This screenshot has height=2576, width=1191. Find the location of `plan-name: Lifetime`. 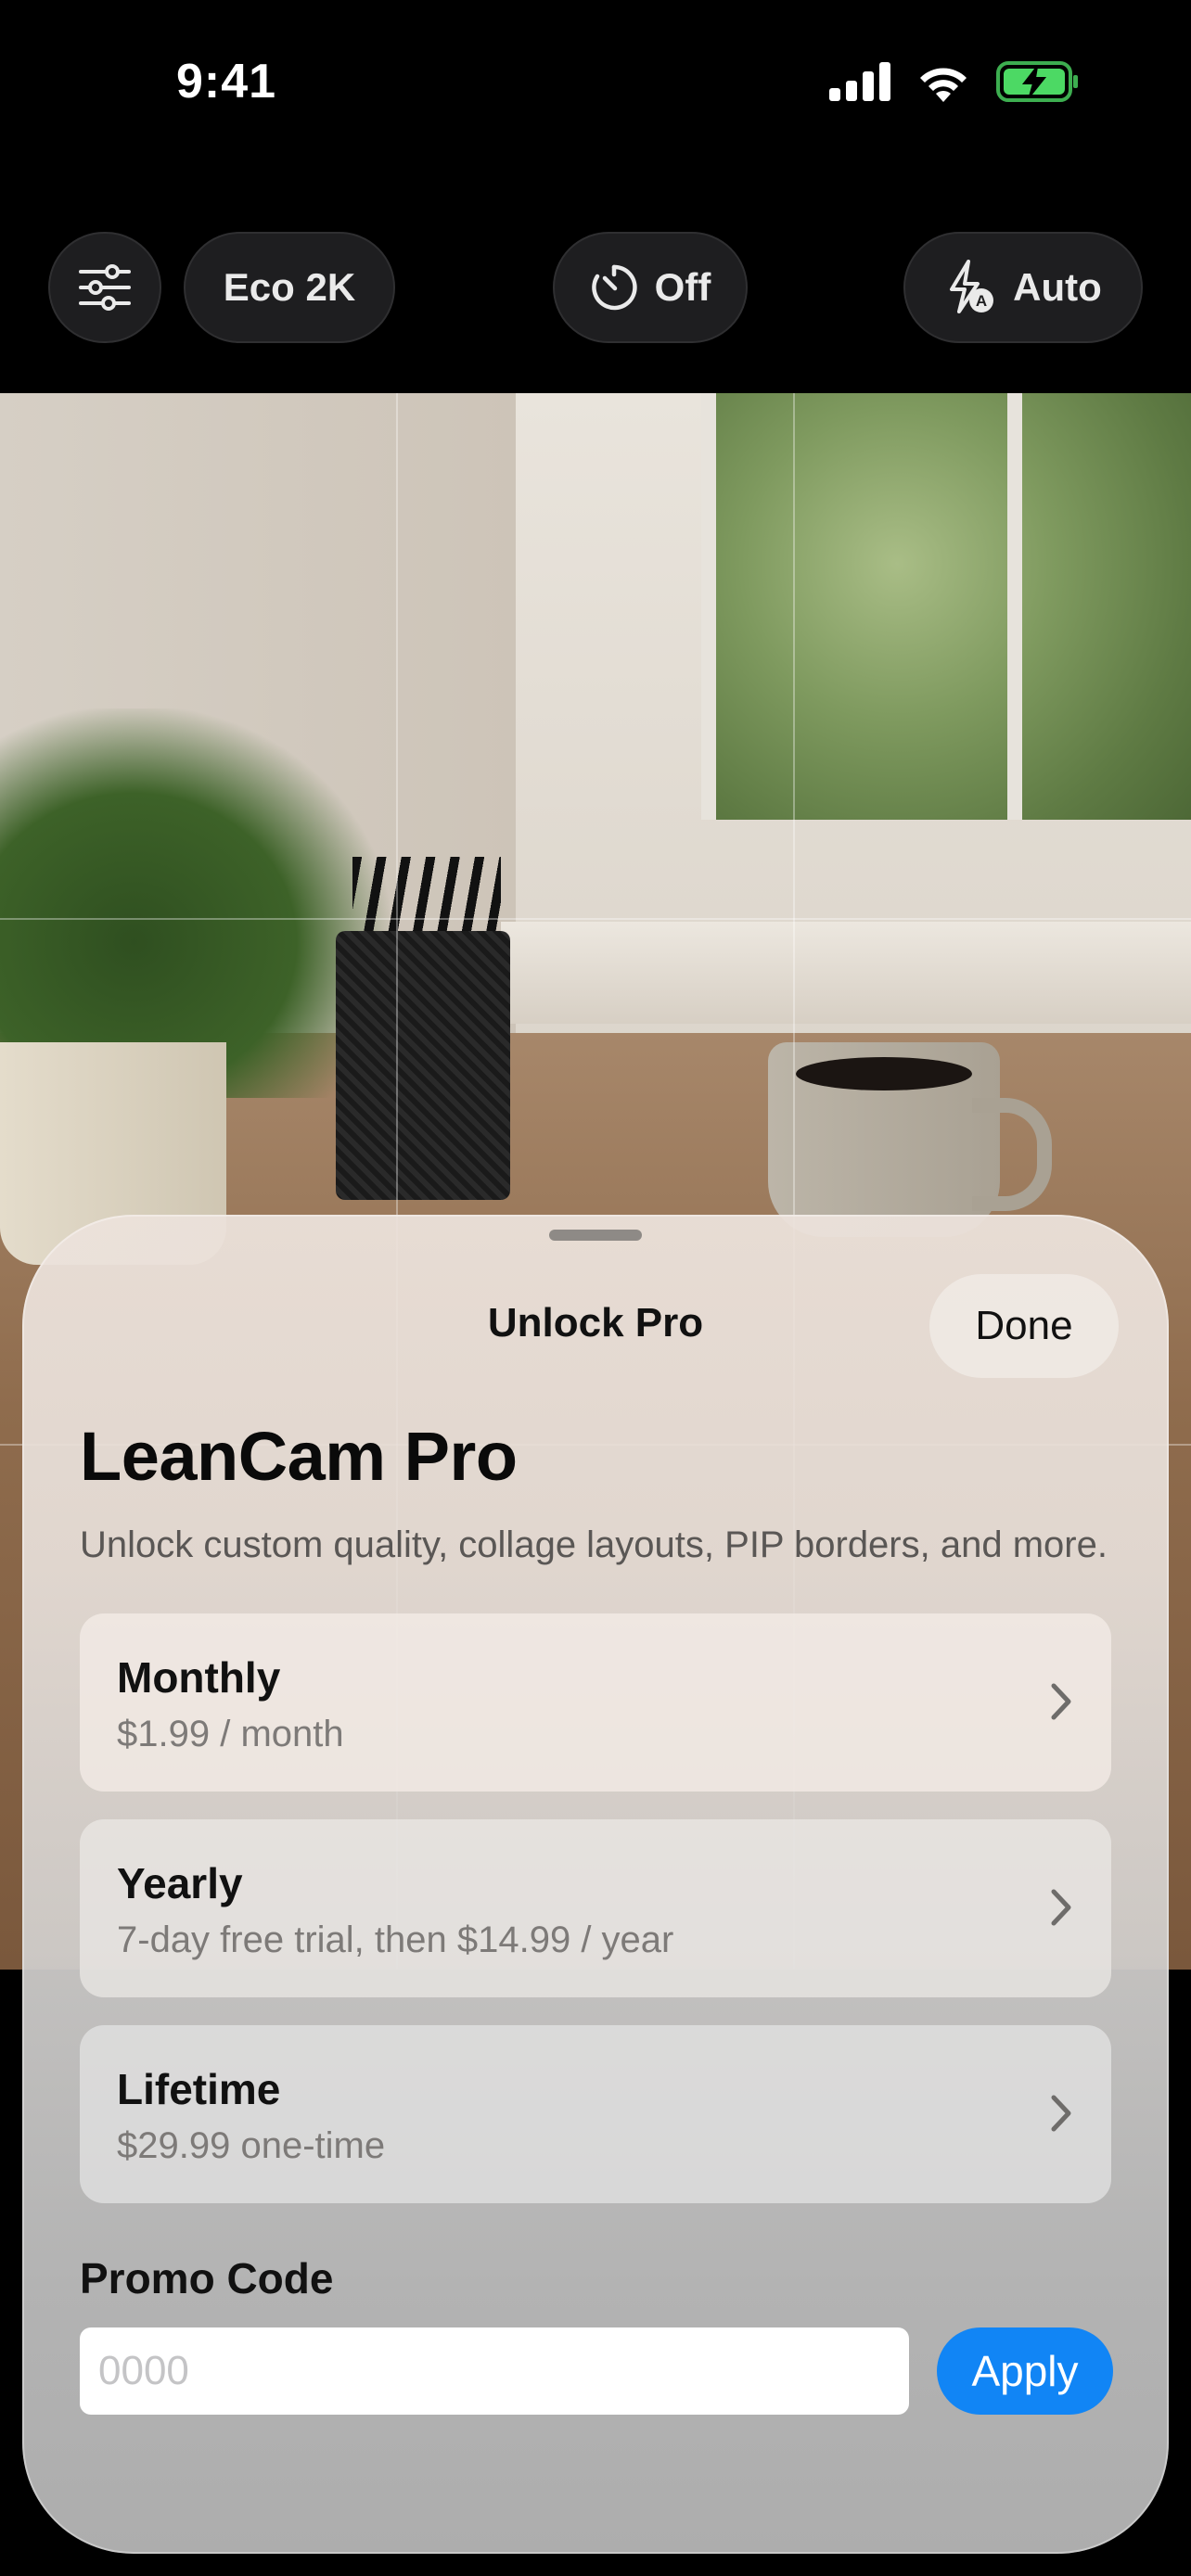

plan-name: Lifetime is located at coordinates (199, 2089).